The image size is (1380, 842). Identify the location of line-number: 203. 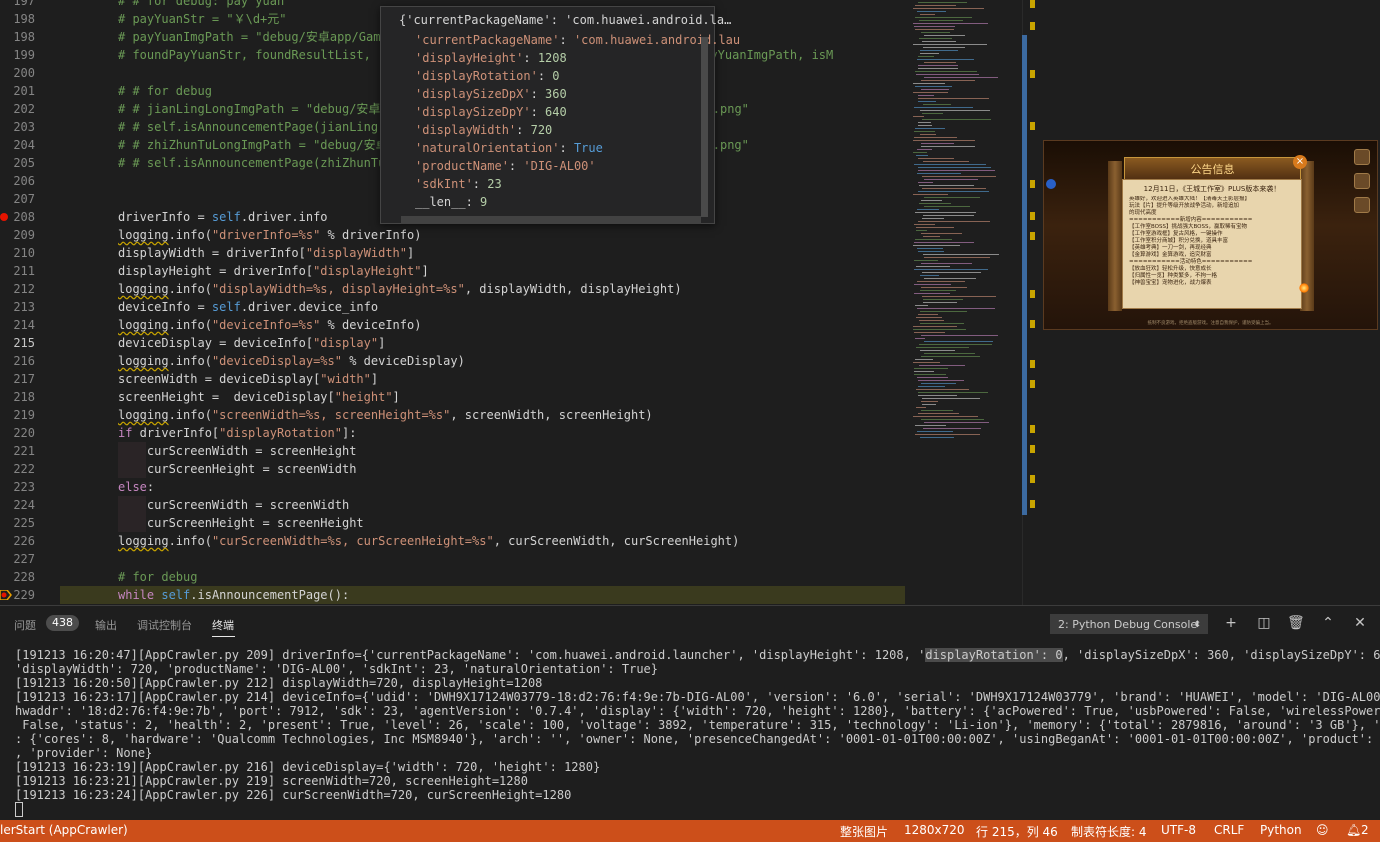
(17, 127).